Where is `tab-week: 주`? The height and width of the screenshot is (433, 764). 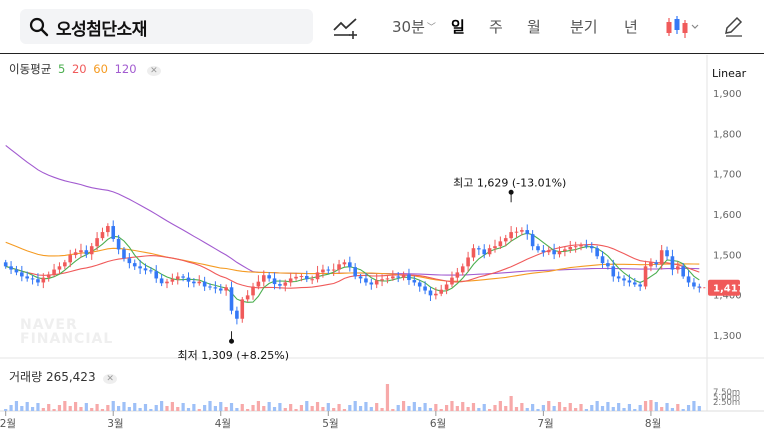 tab-week: 주 is located at coordinates (496, 26).